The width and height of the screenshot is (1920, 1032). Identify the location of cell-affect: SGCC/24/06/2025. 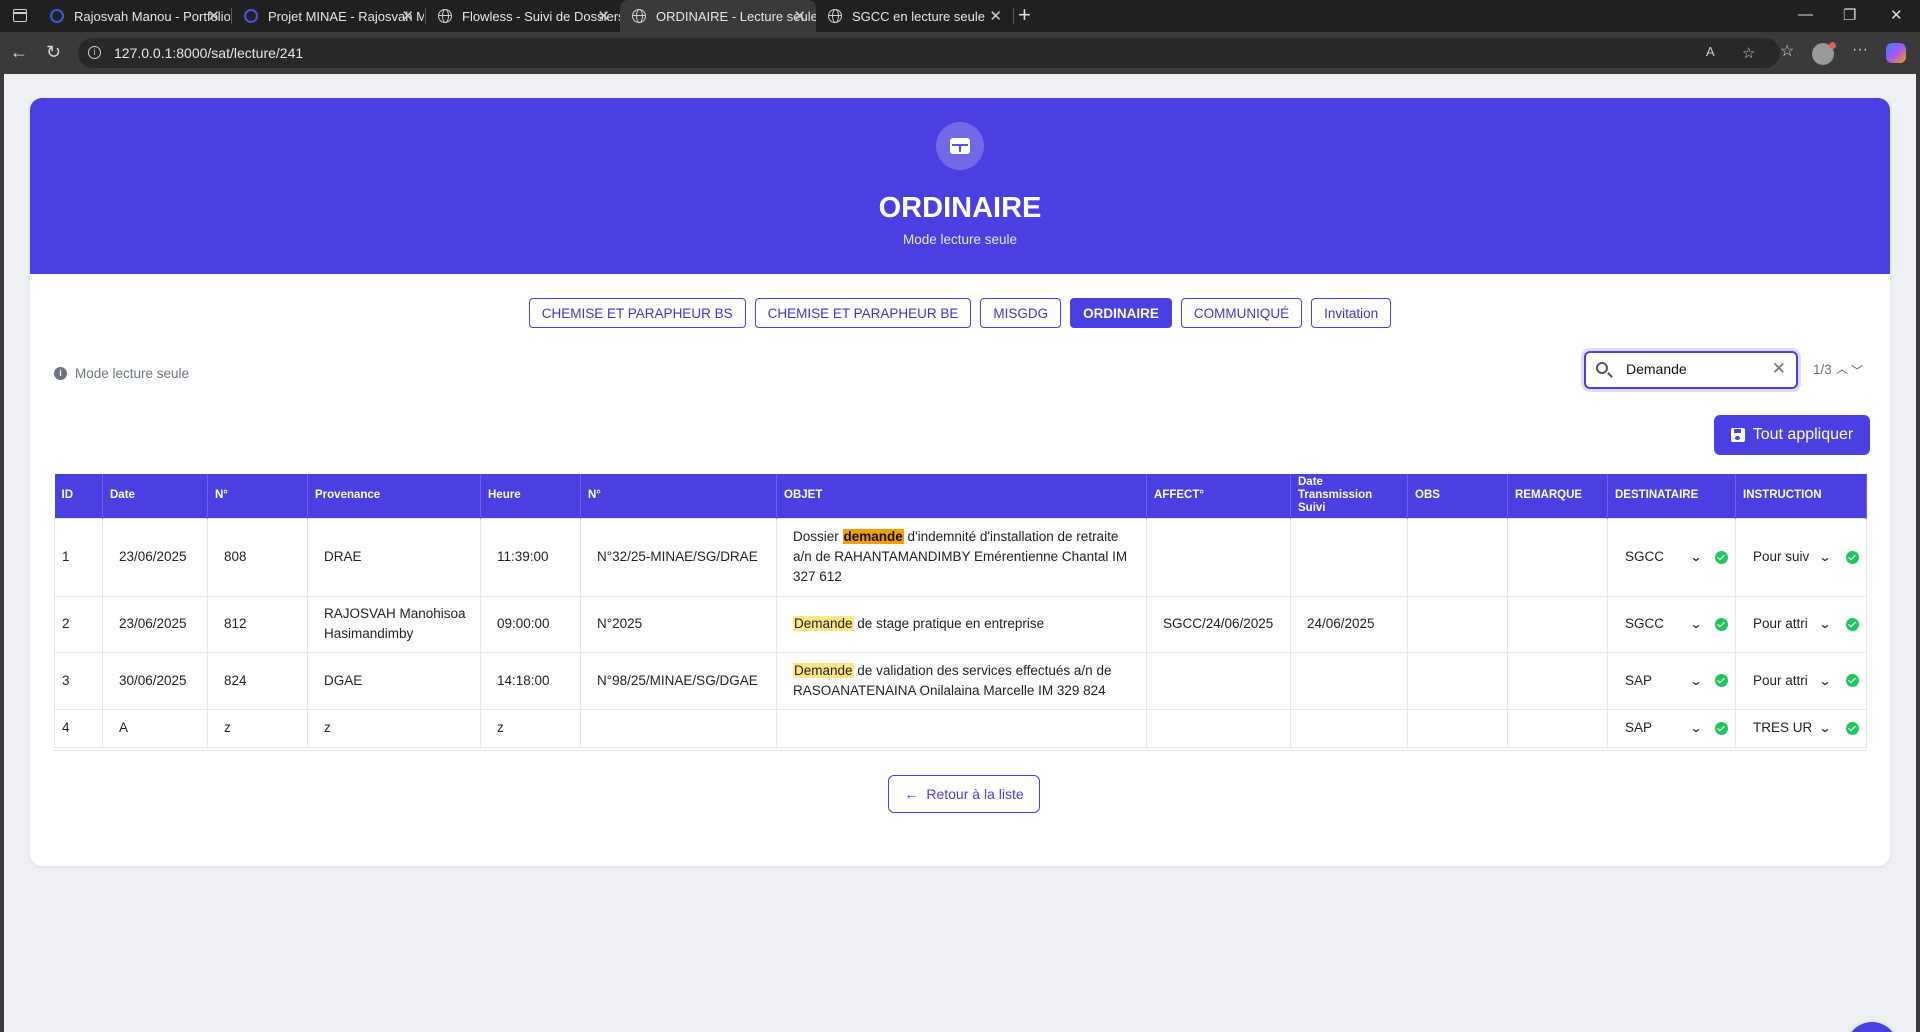
(1218, 624).